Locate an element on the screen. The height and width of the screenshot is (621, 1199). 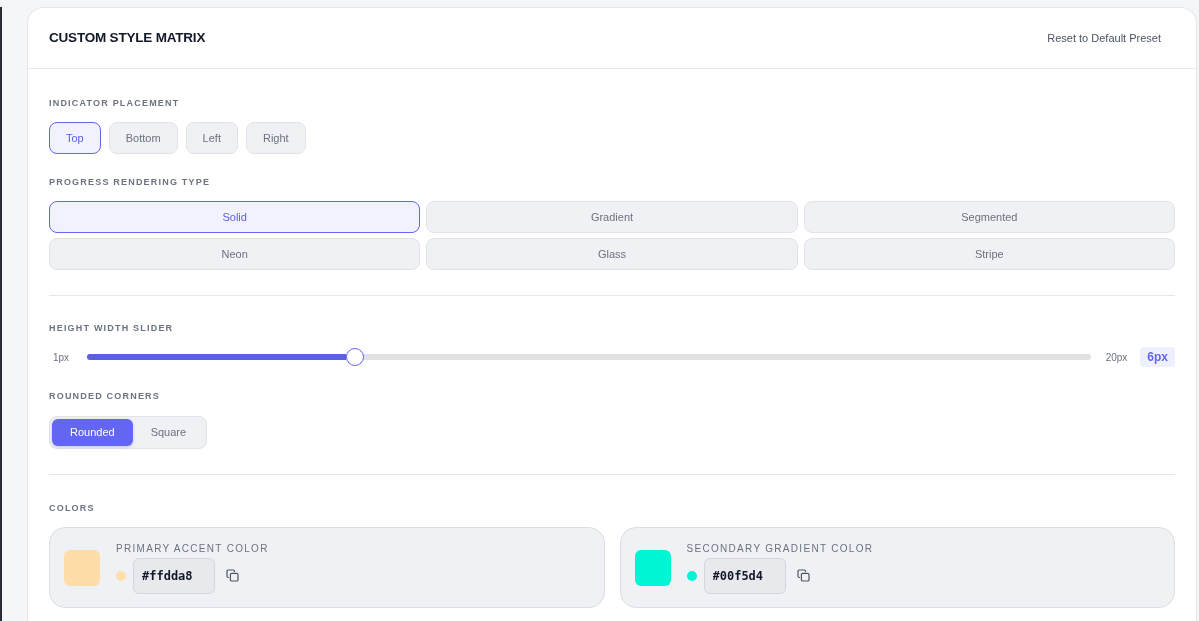
rendering-type-option: Glass is located at coordinates (612, 254).